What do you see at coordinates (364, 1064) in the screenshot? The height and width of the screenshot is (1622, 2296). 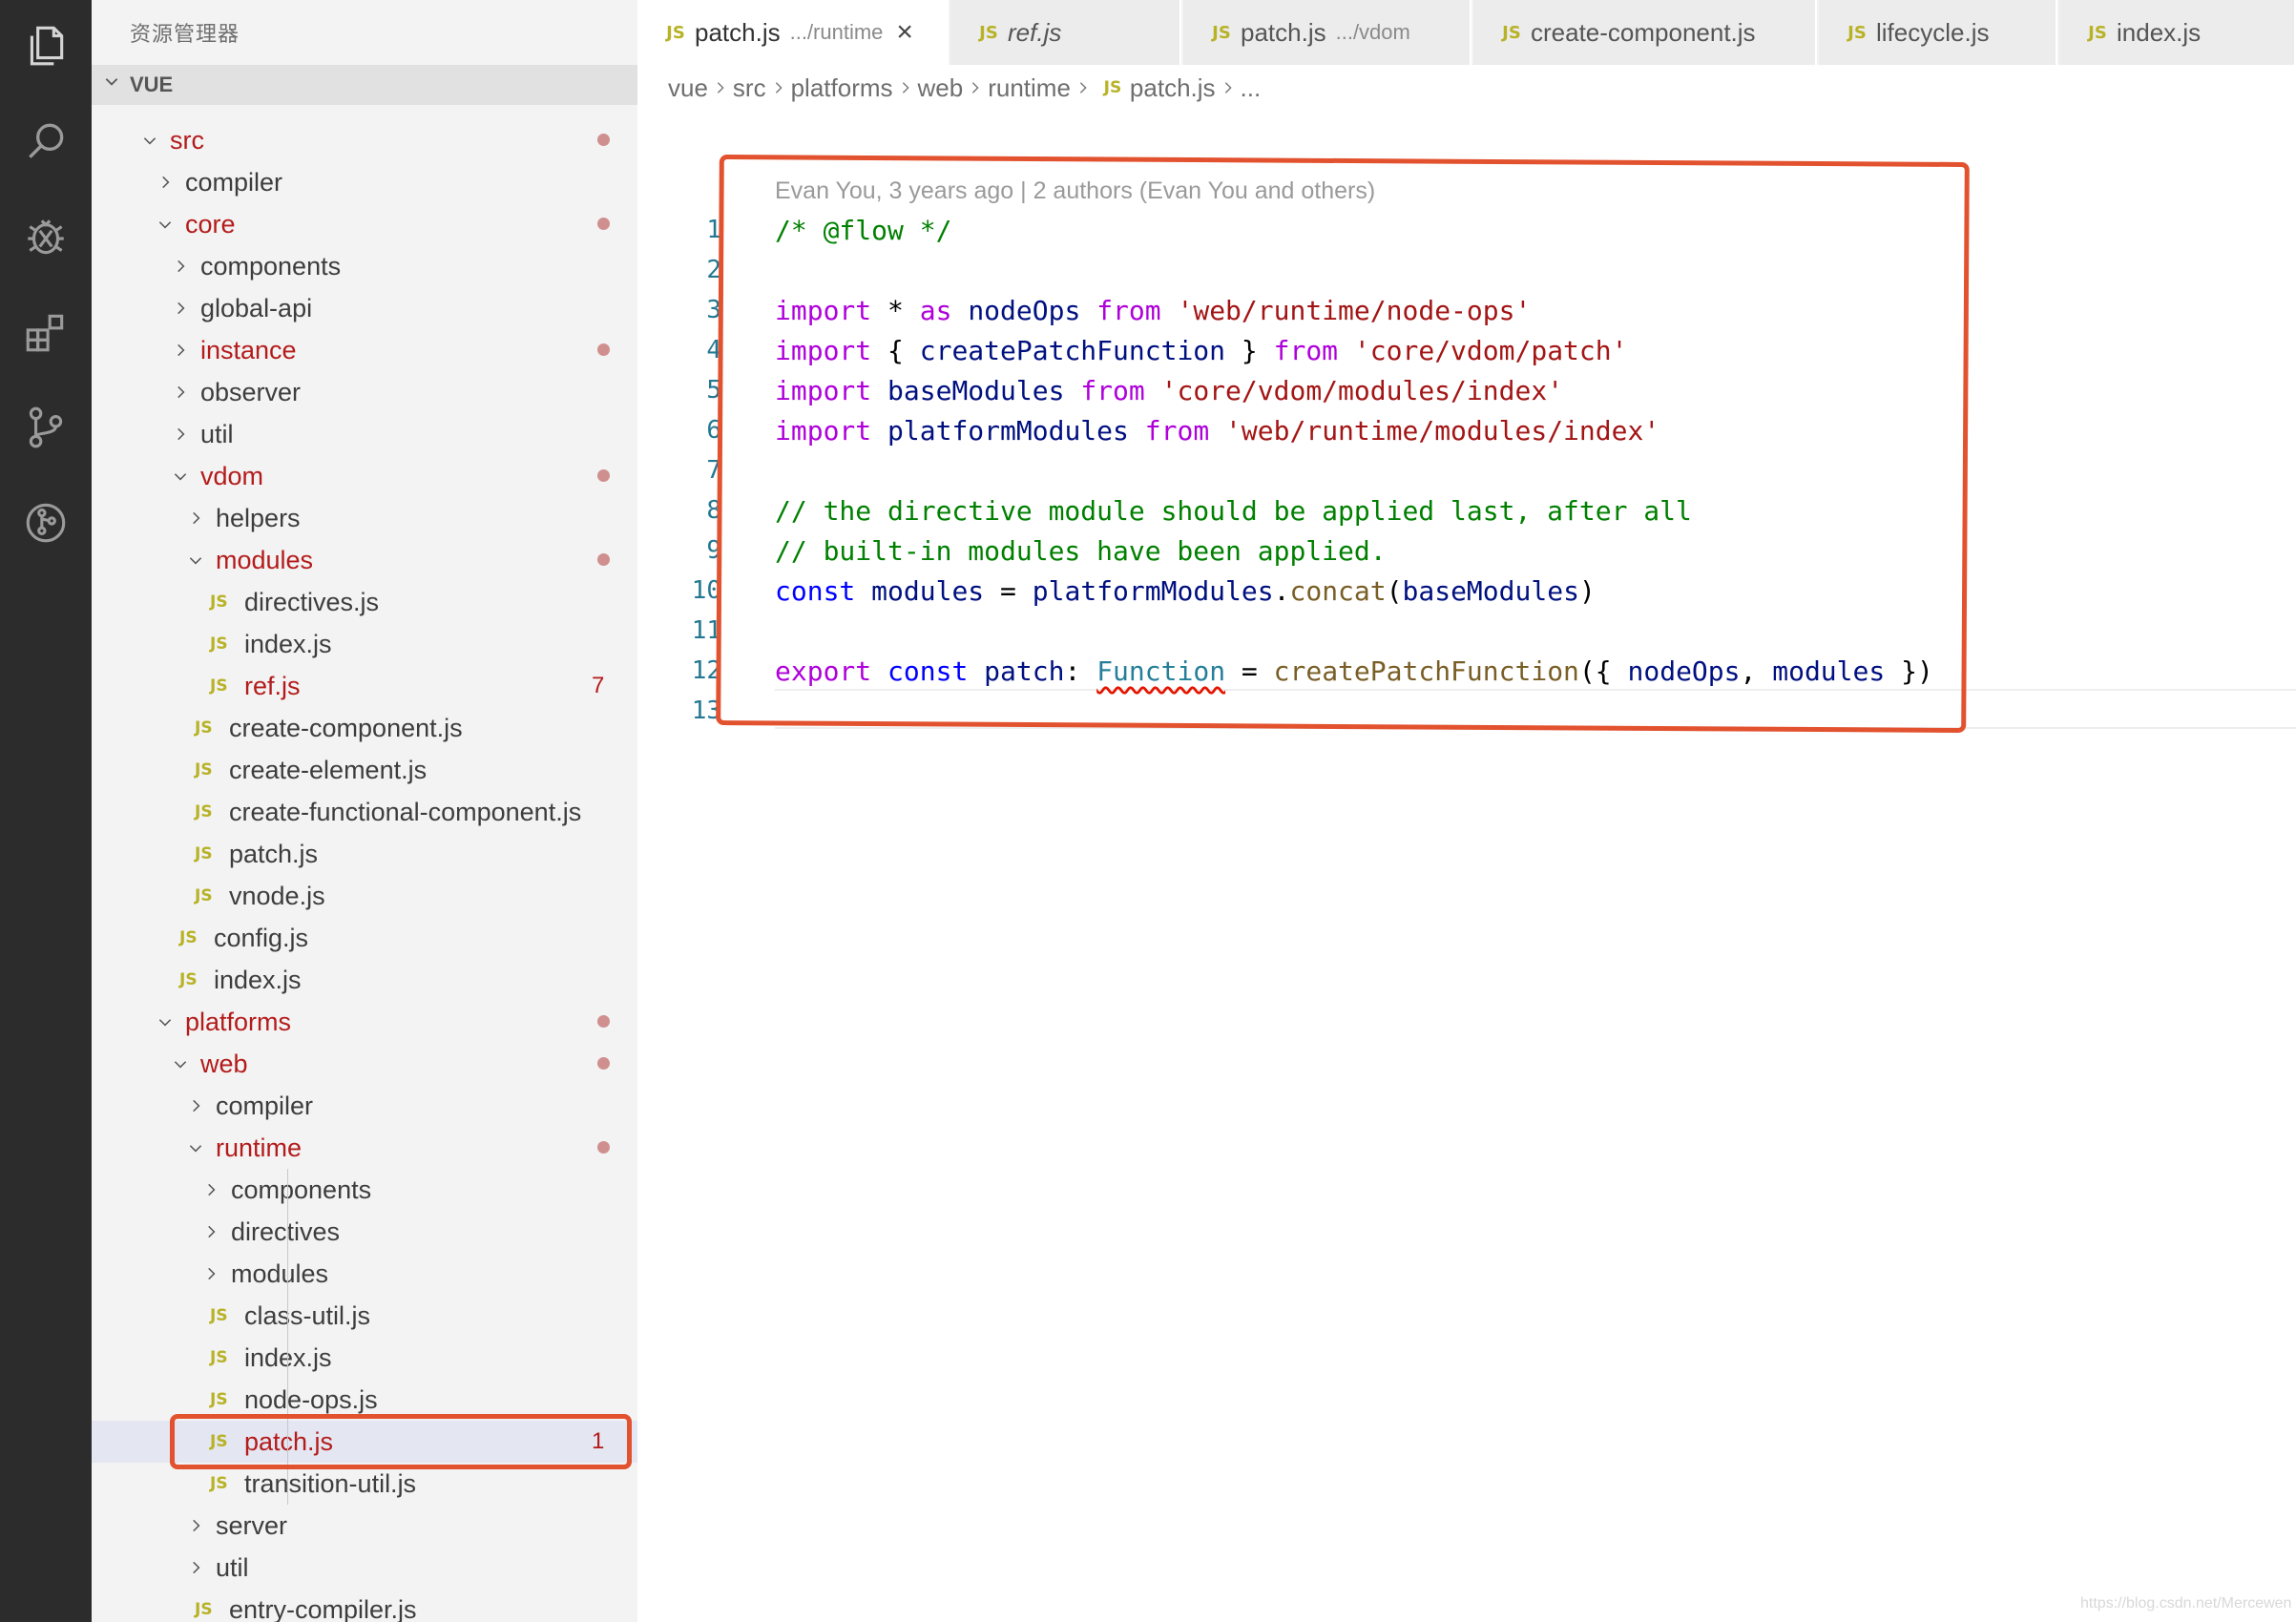 I see `tree-folder: web` at bounding box center [364, 1064].